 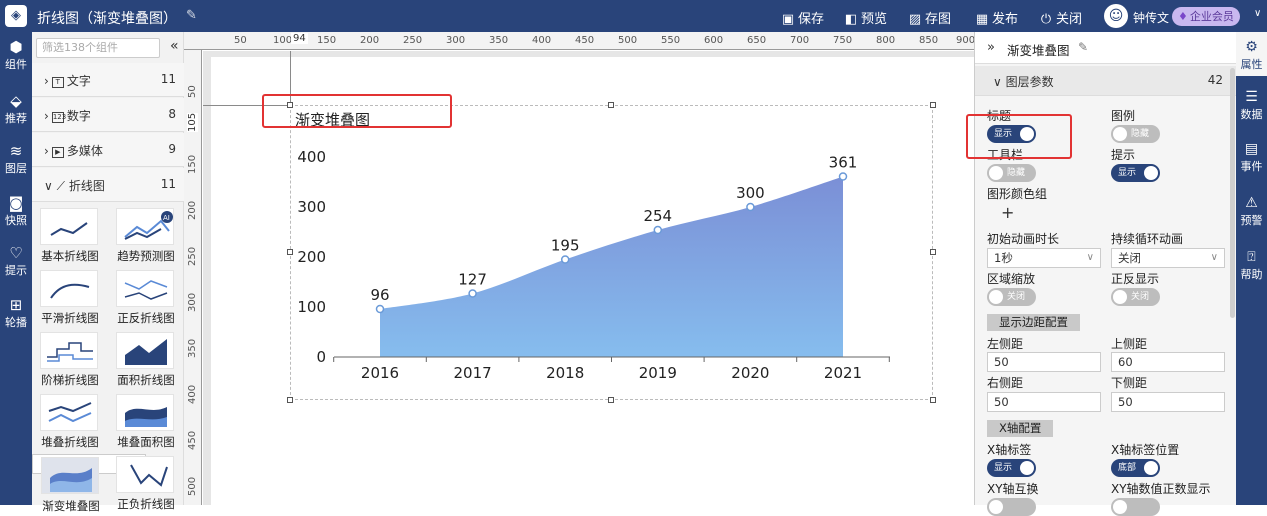 What do you see at coordinates (108, 185) in the screenshot?
I see `category-line-chart: ∨ ⟋ 折线图 11` at bounding box center [108, 185].